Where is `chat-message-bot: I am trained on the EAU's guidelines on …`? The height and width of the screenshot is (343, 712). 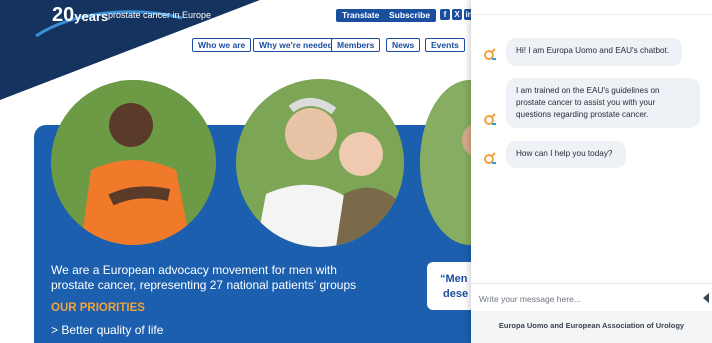
chat-message-bot: I am trained on the EAU's guidelines on … is located at coordinates (603, 103).